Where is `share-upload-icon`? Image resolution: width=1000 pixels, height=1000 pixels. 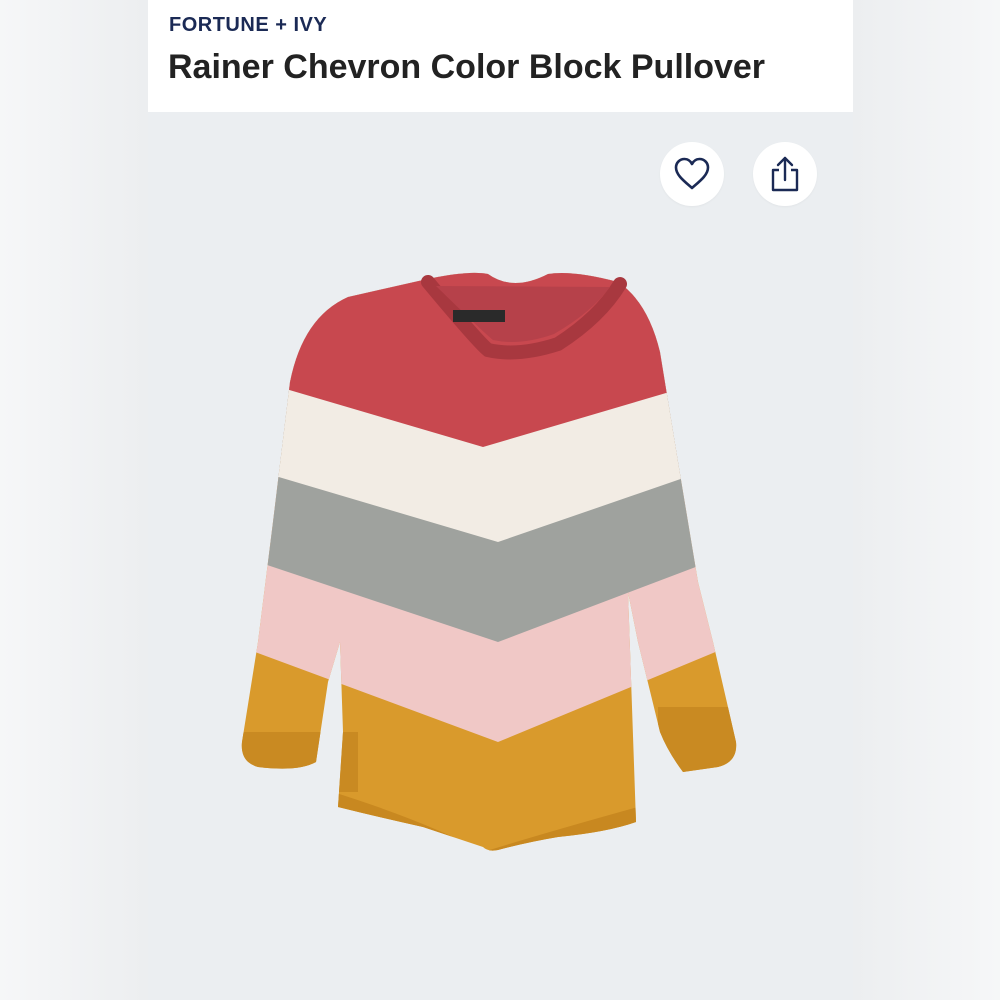 share-upload-icon is located at coordinates (785, 174).